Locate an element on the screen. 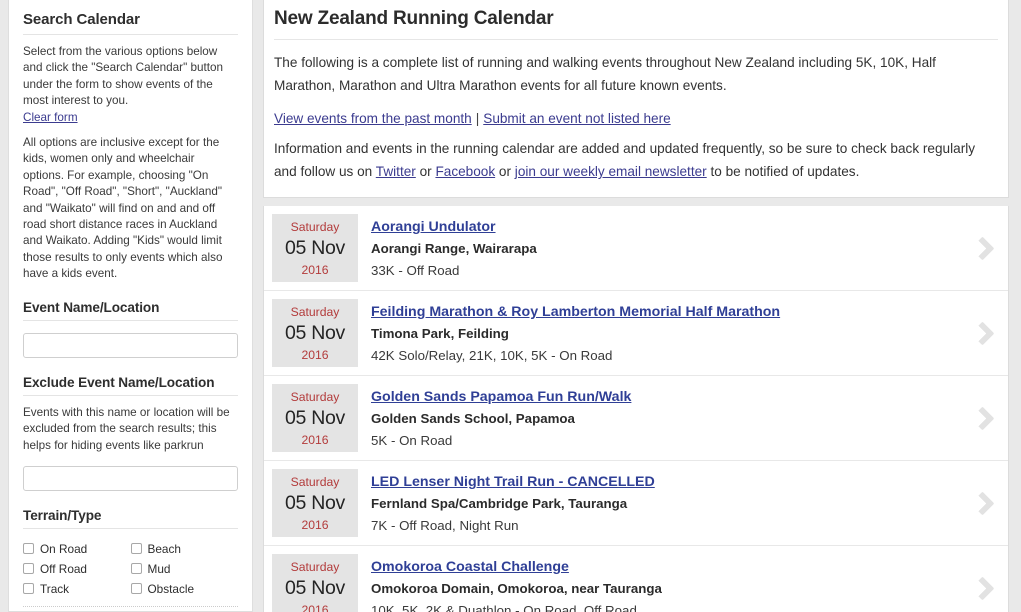 The height and width of the screenshot is (612, 1021). submit-event-link: Submit an event not listed here is located at coordinates (576, 118).